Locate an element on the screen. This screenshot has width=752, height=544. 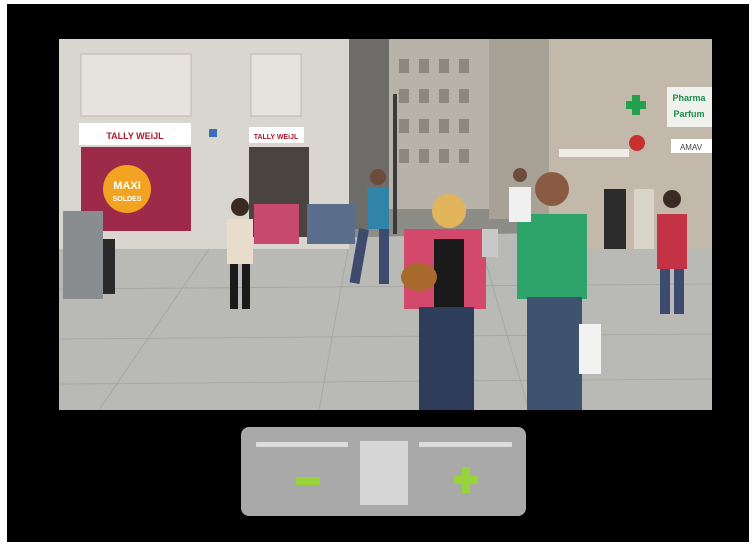
zoom-track-right is located at coordinates (465, 444).